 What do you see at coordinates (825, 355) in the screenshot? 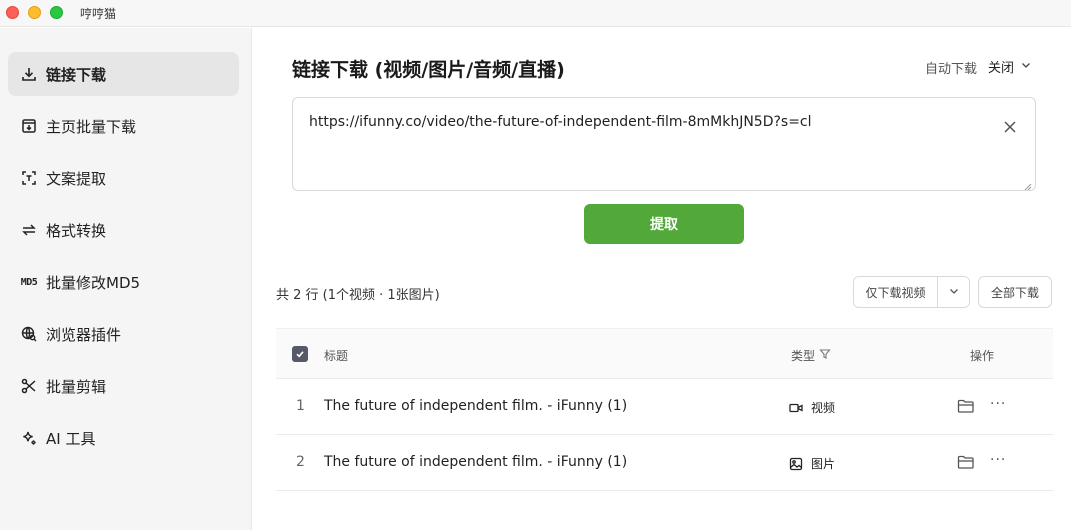
I see `filter-icon` at bounding box center [825, 355].